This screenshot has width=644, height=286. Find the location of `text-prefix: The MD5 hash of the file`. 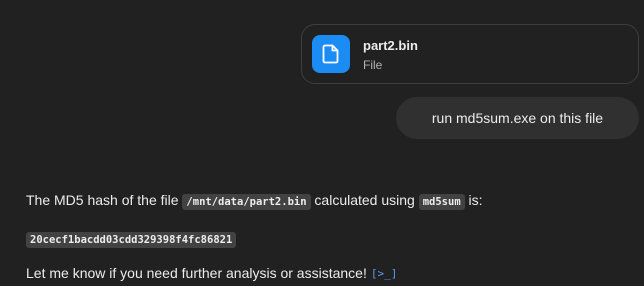

text-prefix: The MD5 hash of the file is located at coordinates (104, 200).